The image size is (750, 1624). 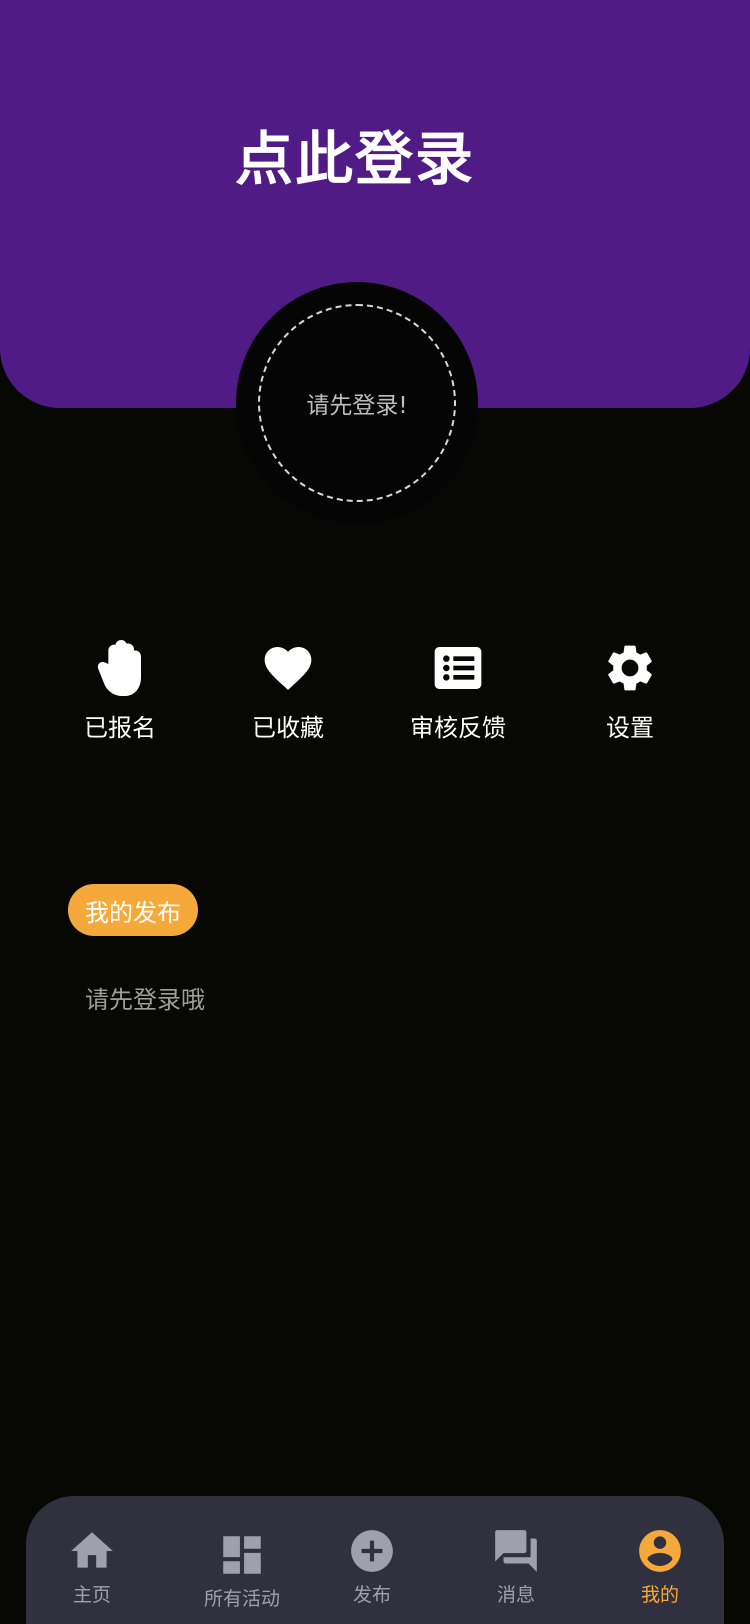 What do you see at coordinates (133, 910) in the screenshot?
I see `my-posts-tab: 我的发布` at bounding box center [133, 910].